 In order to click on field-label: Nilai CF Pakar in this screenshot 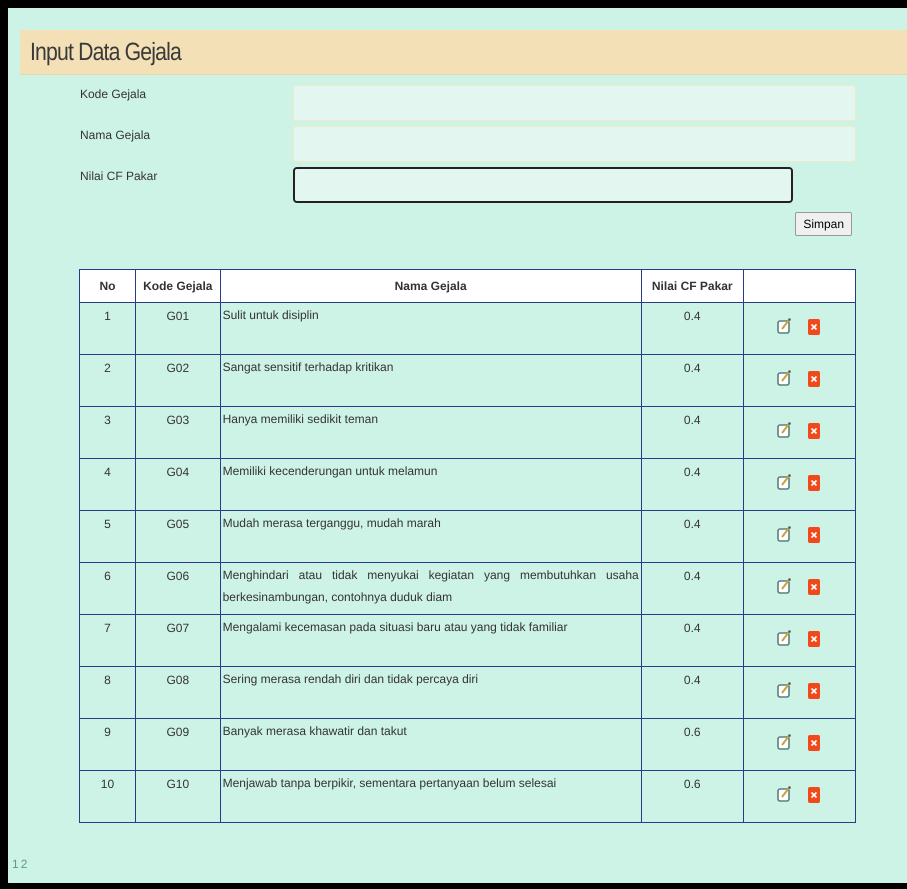, I will do `click(119, 176)`.